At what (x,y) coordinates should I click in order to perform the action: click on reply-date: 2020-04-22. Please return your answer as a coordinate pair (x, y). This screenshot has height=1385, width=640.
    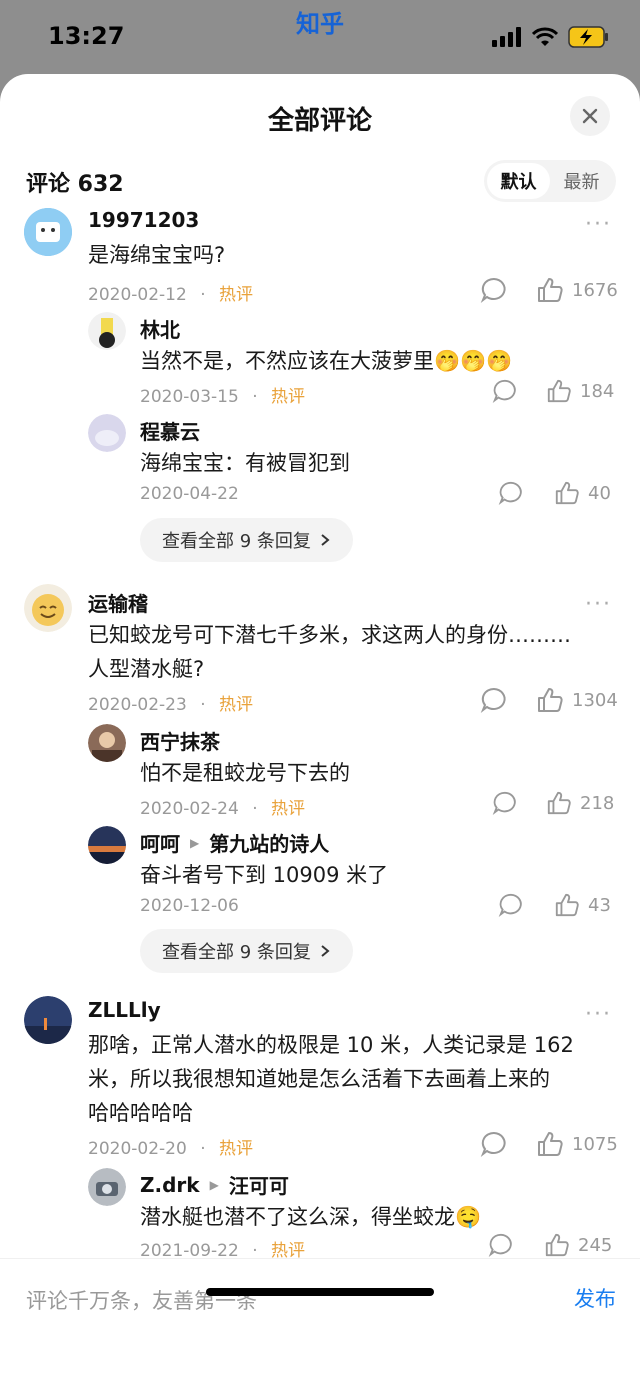
    Looking at the image, I should click on (189, 494).